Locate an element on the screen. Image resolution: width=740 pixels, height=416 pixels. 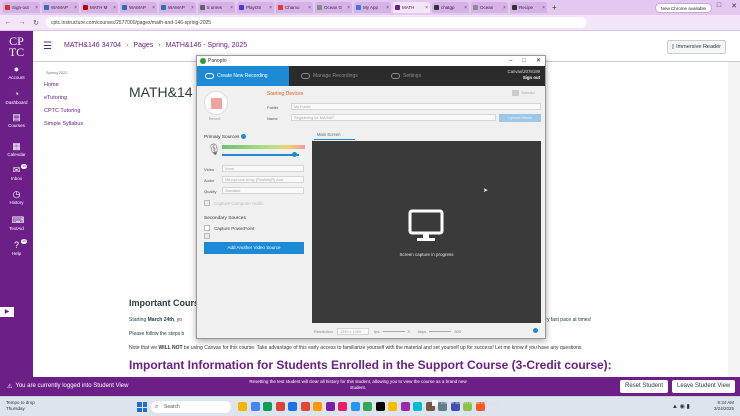
taskbar-search: ⌕ Search is located at coordinates (191, 407).